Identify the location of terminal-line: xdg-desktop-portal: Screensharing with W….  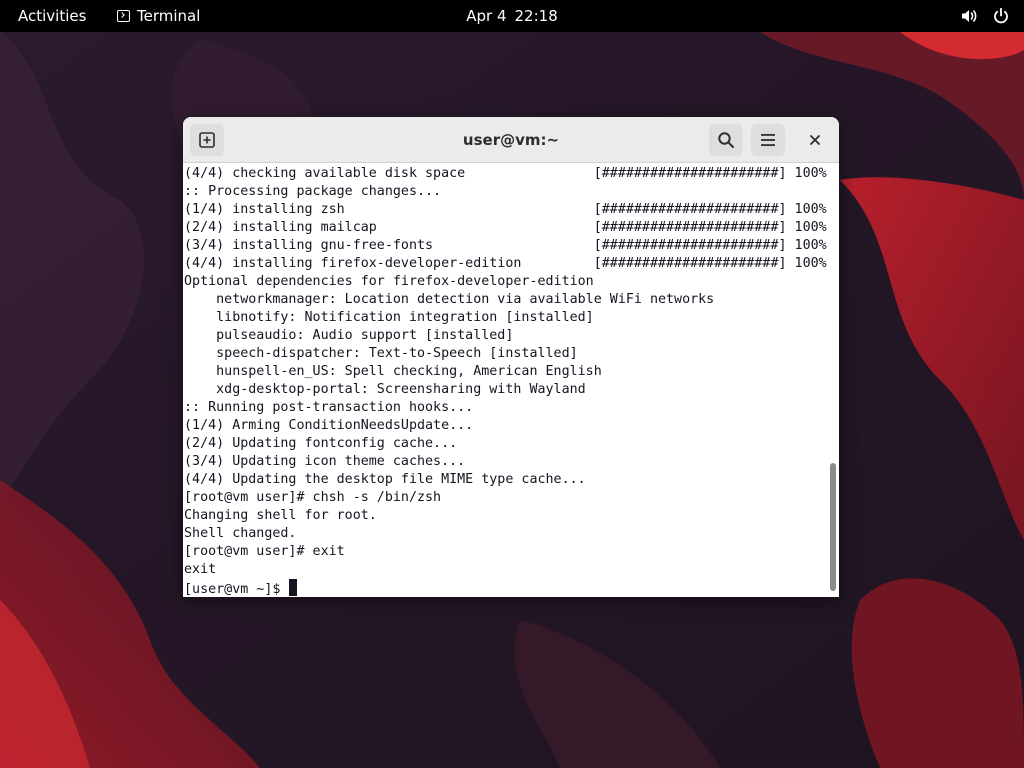
(385, 389).